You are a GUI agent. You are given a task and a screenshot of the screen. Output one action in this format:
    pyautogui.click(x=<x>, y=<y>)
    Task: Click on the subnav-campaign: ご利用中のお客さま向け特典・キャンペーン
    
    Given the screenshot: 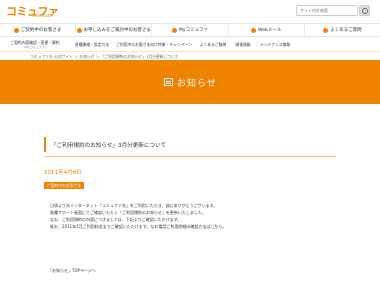 What is the action you would take?
    pyautogui.click(x=154, y=44)
    